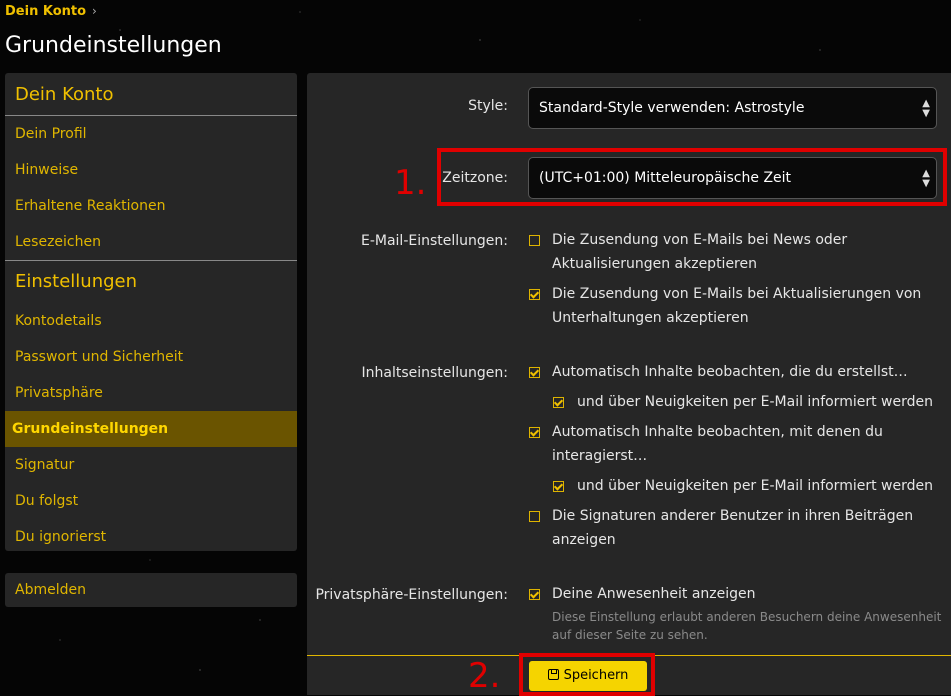 The image size is (951, 696). Describe the element at coordinates (151, 537) in the screenshot. I see `sidebar-item-ignoring: Du ignorierst` at that location.